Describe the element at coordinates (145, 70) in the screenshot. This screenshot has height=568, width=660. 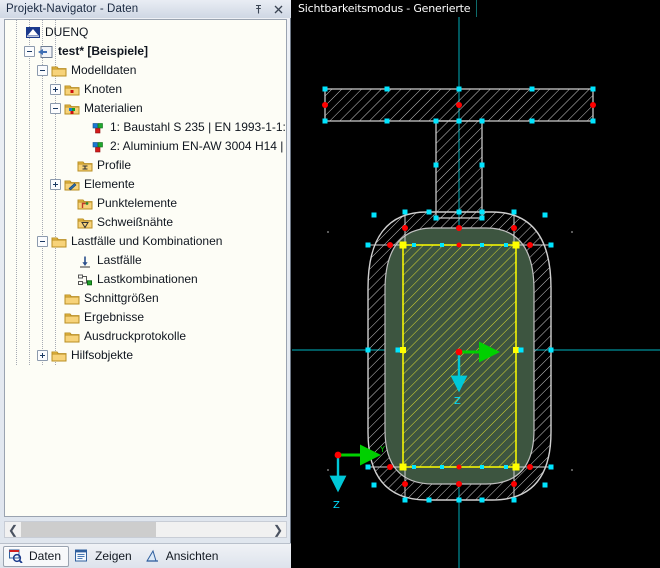
I see `tree-item-modelldaten: Modelldaten` at that location.